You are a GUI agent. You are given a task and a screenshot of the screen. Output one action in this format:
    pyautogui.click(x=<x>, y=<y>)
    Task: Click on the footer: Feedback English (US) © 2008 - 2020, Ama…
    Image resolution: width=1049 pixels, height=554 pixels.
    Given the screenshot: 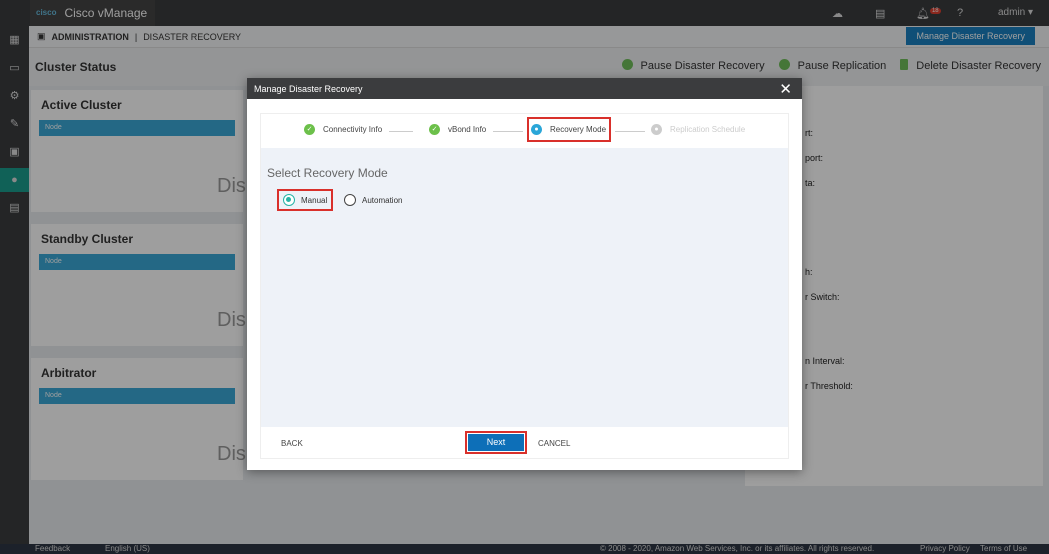 What is the action you would take?
    pyautogui.click(x=524, y=549)
    